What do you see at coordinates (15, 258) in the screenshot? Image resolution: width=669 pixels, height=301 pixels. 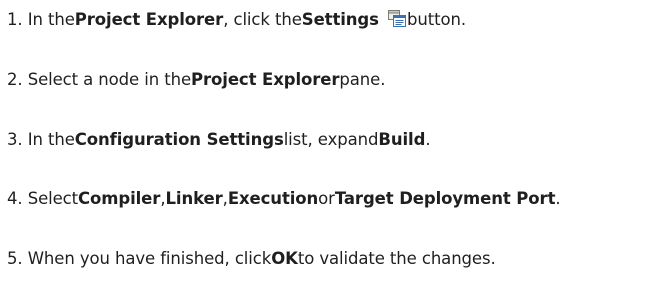 I see `step-number: 5.` at bounding box center [15, 258].